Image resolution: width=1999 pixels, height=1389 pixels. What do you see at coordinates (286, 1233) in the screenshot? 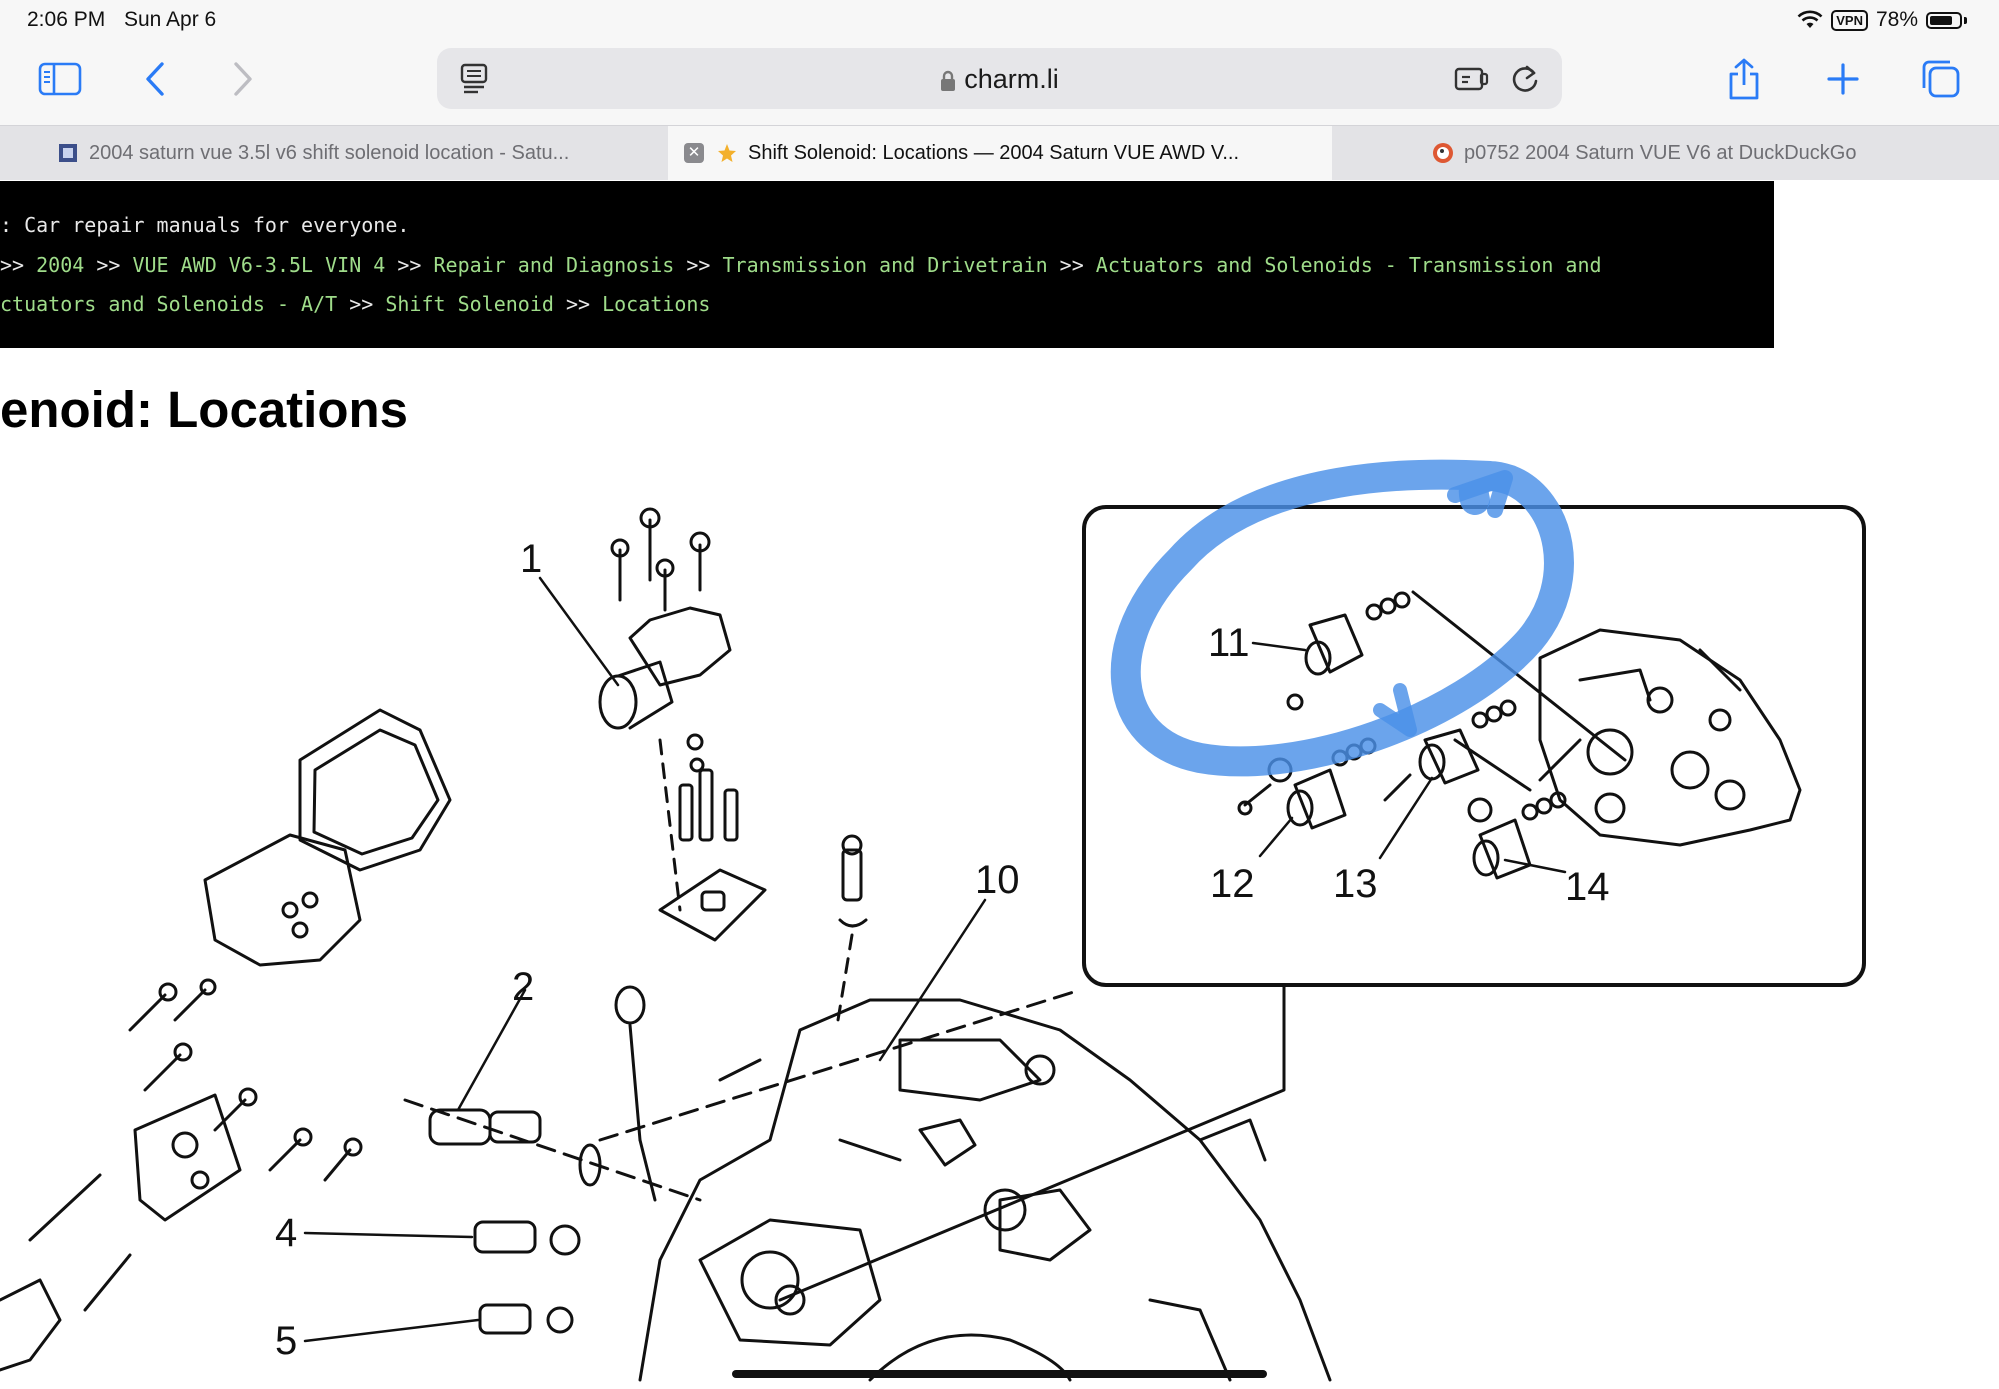
I see `callout-4: 4` at bounding box center [286, 1233].